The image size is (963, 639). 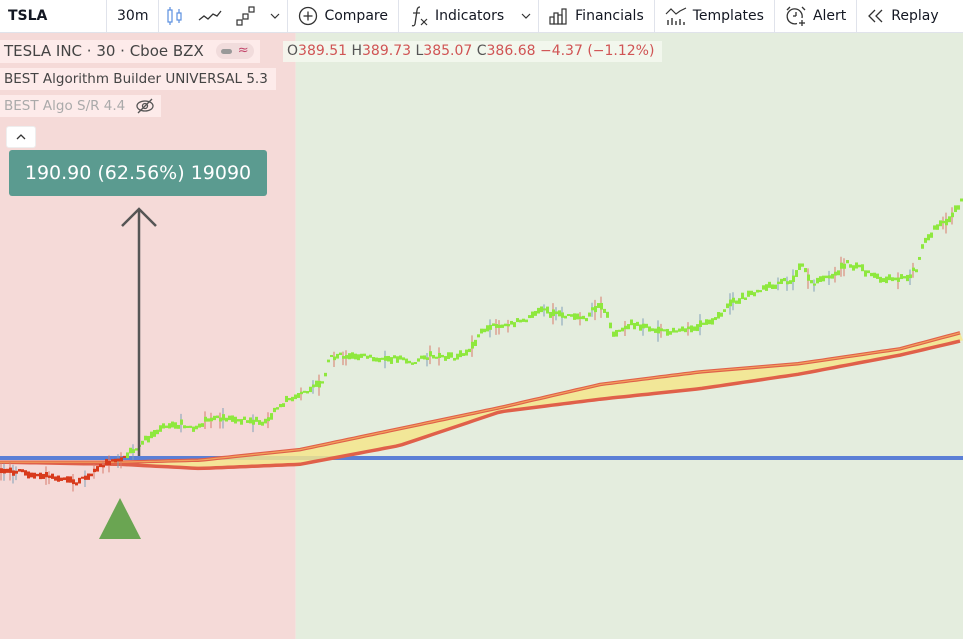 What do you see at coordinates (419, 16) in the screenshot?
I see `function-icon` at bounding box center [419, 16].